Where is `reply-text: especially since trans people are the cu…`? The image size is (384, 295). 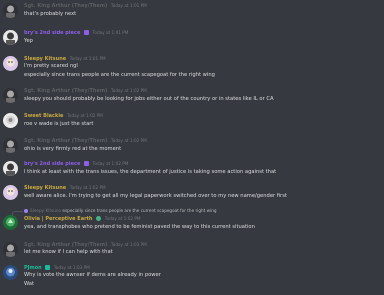 reply-text: especially since trans people are the cu… is located at coordinates (139, 210).